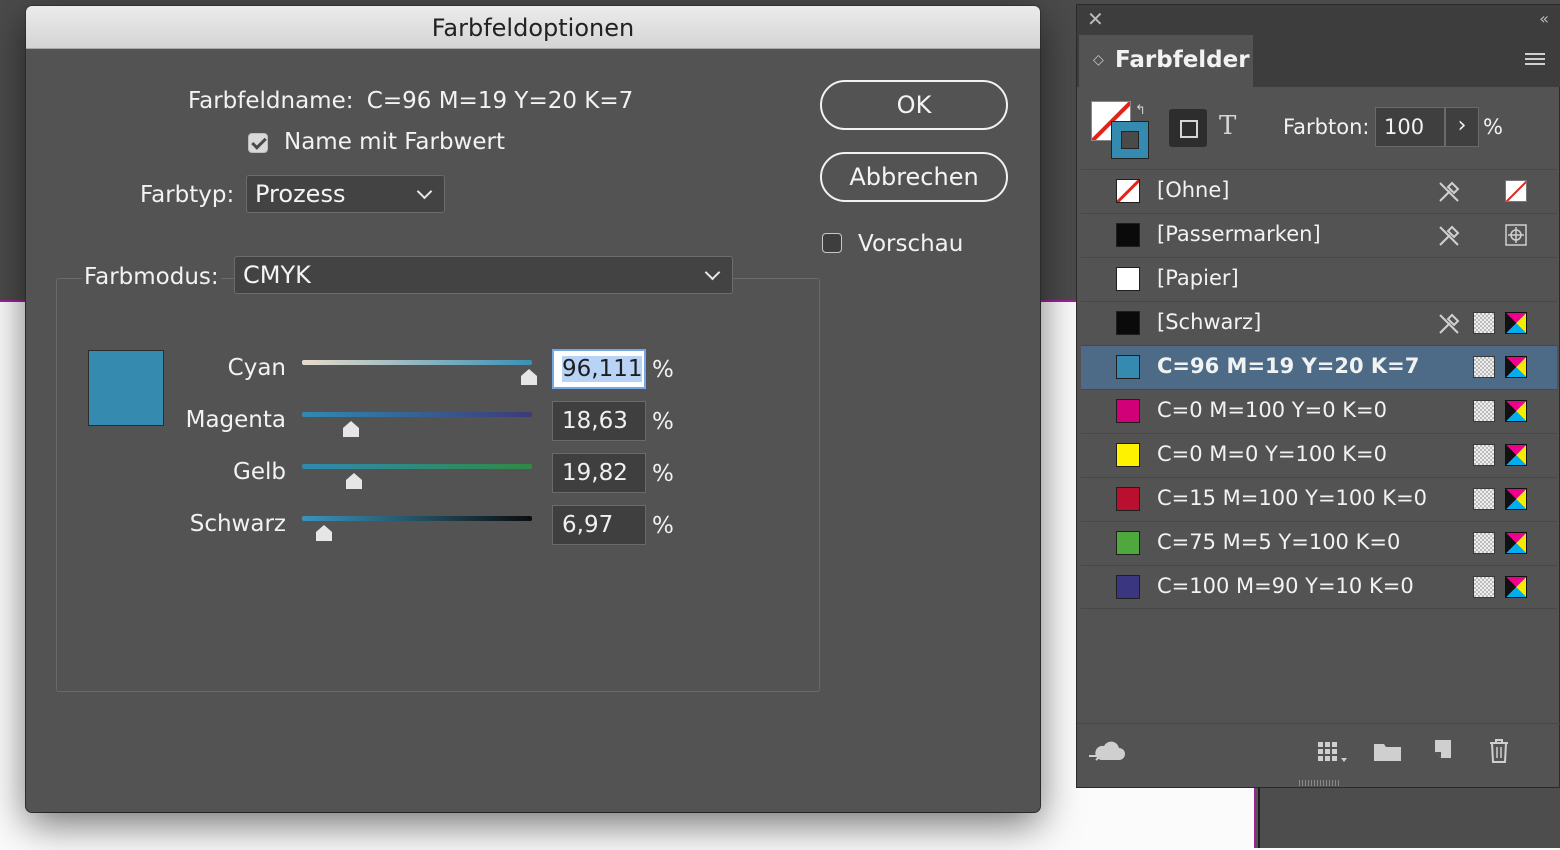 This screenshot has height=850, width=1560. I want to click on trash-icon, so click(1499, 751).